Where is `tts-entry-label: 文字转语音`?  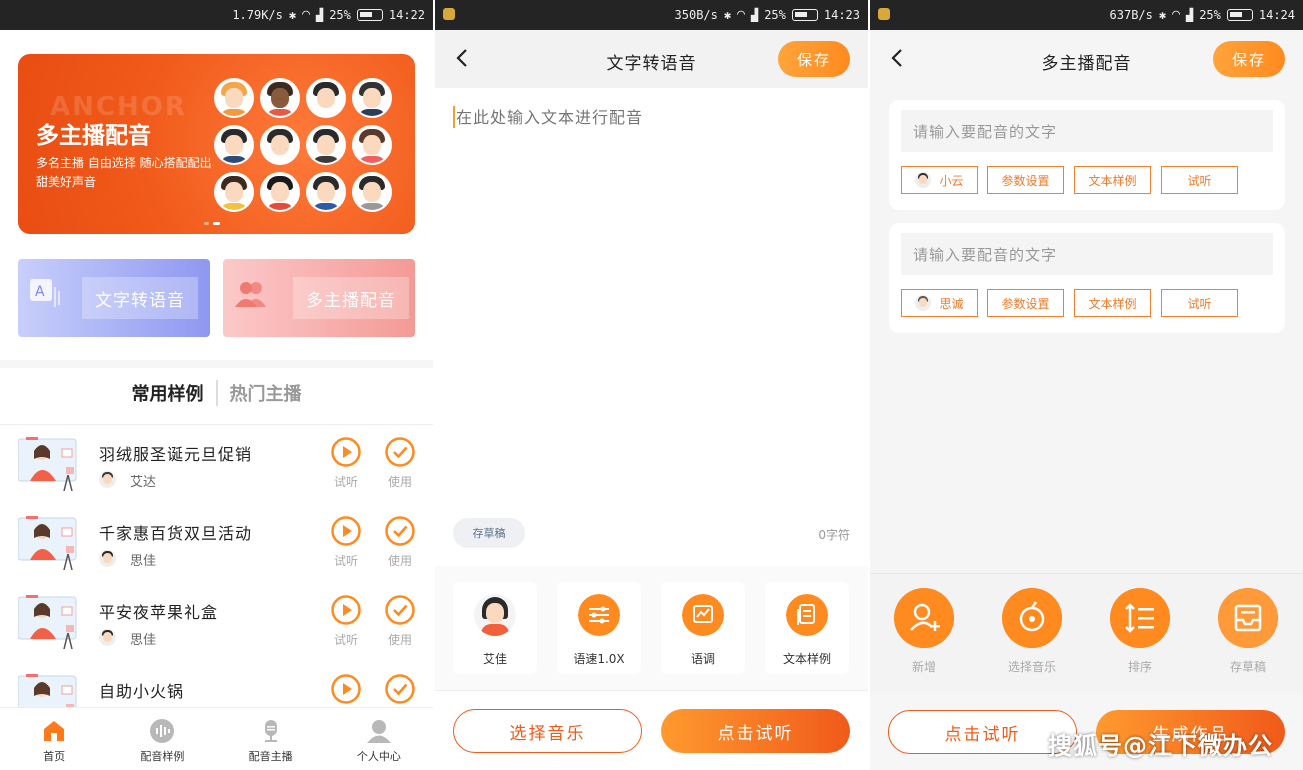 tts-entry-label: 文字转语音 is located at coordinates (140, 298).